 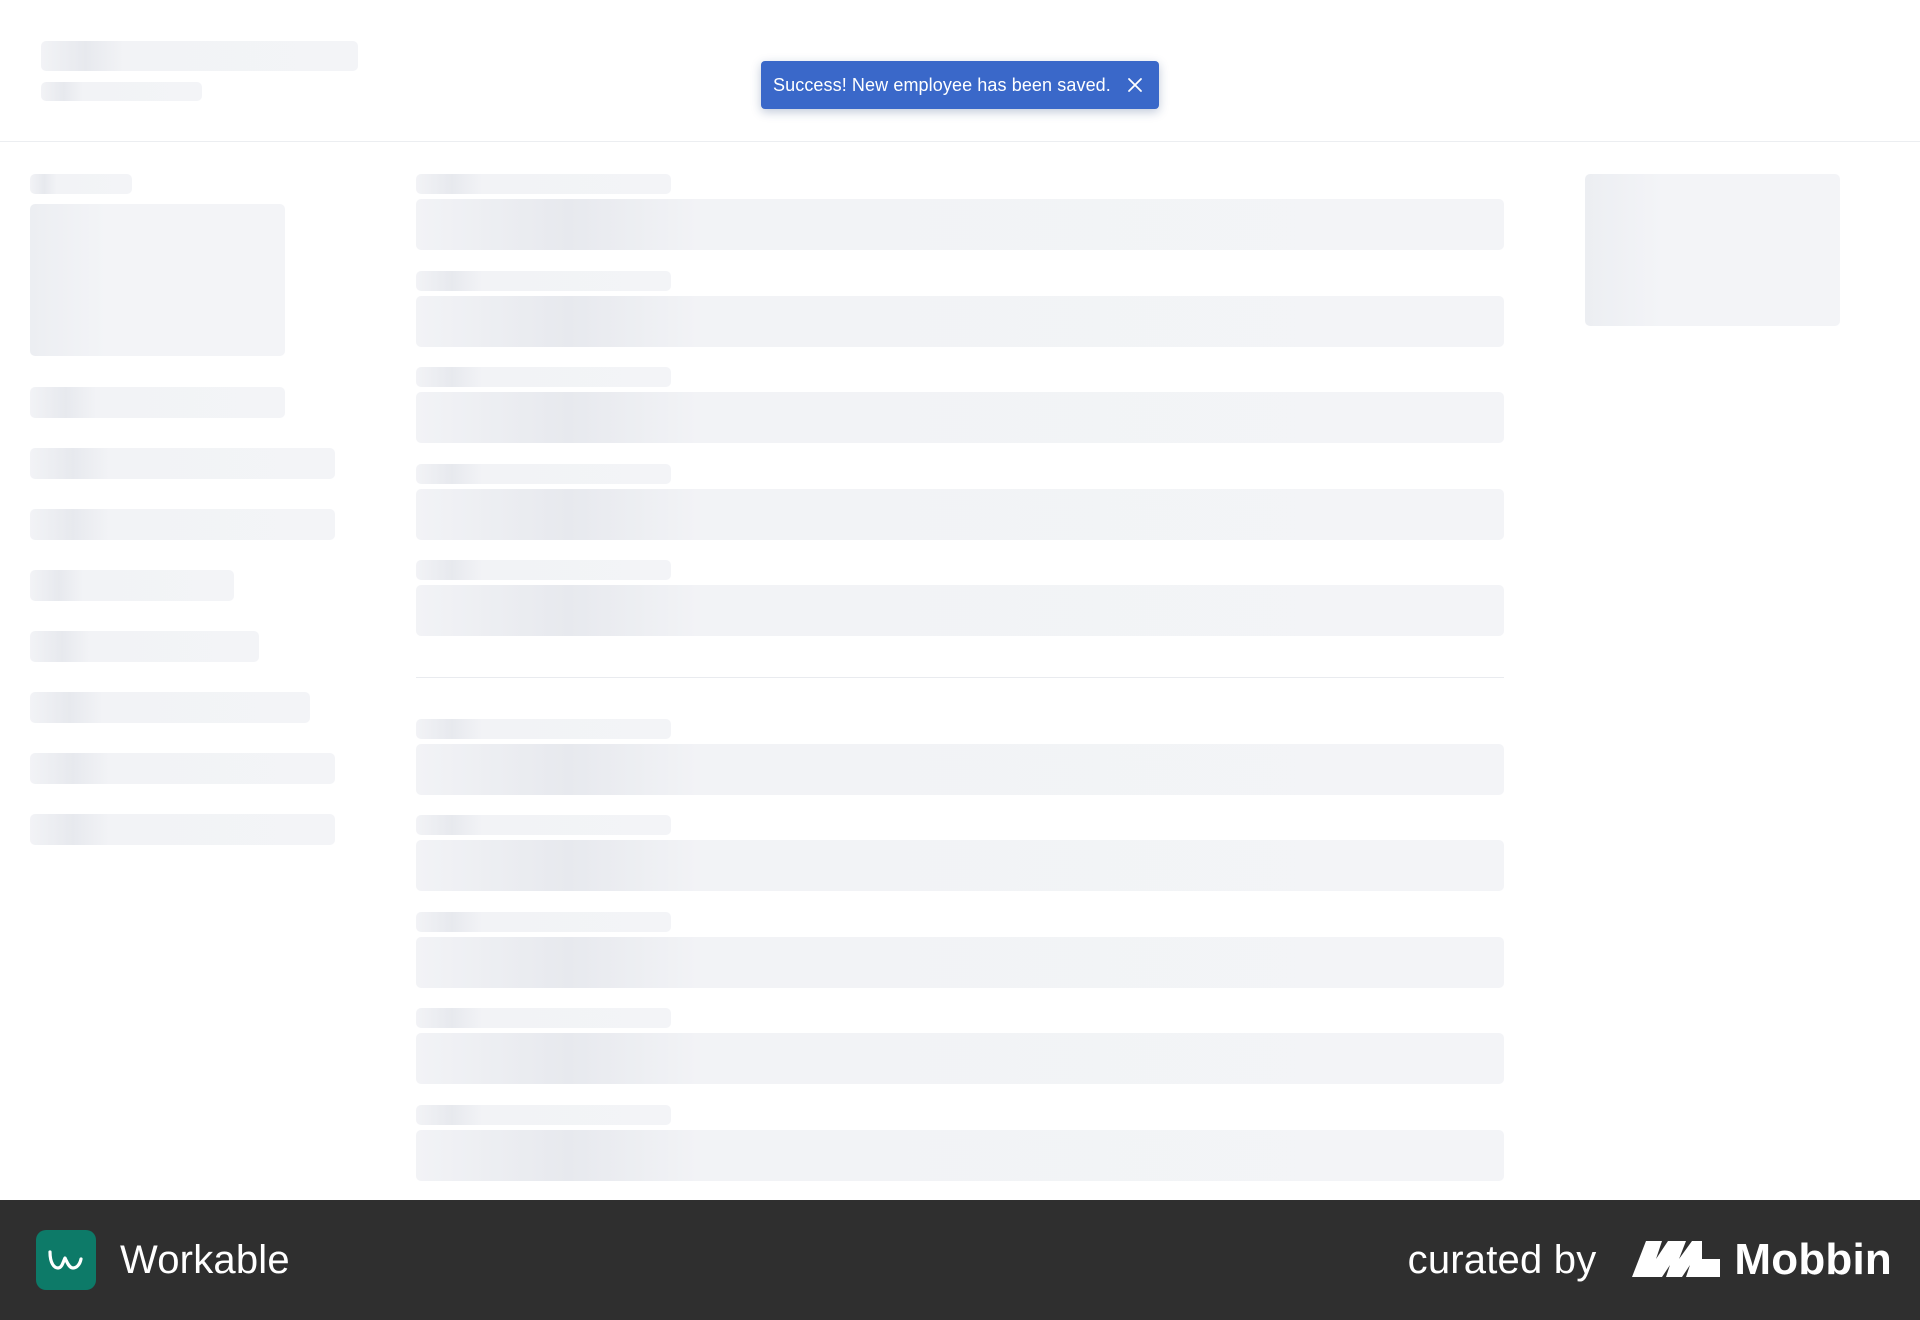 What do you see at coordinates (1135, 85) in the screenshot?
I see `close-icon` at bounding box center [1135, 85].